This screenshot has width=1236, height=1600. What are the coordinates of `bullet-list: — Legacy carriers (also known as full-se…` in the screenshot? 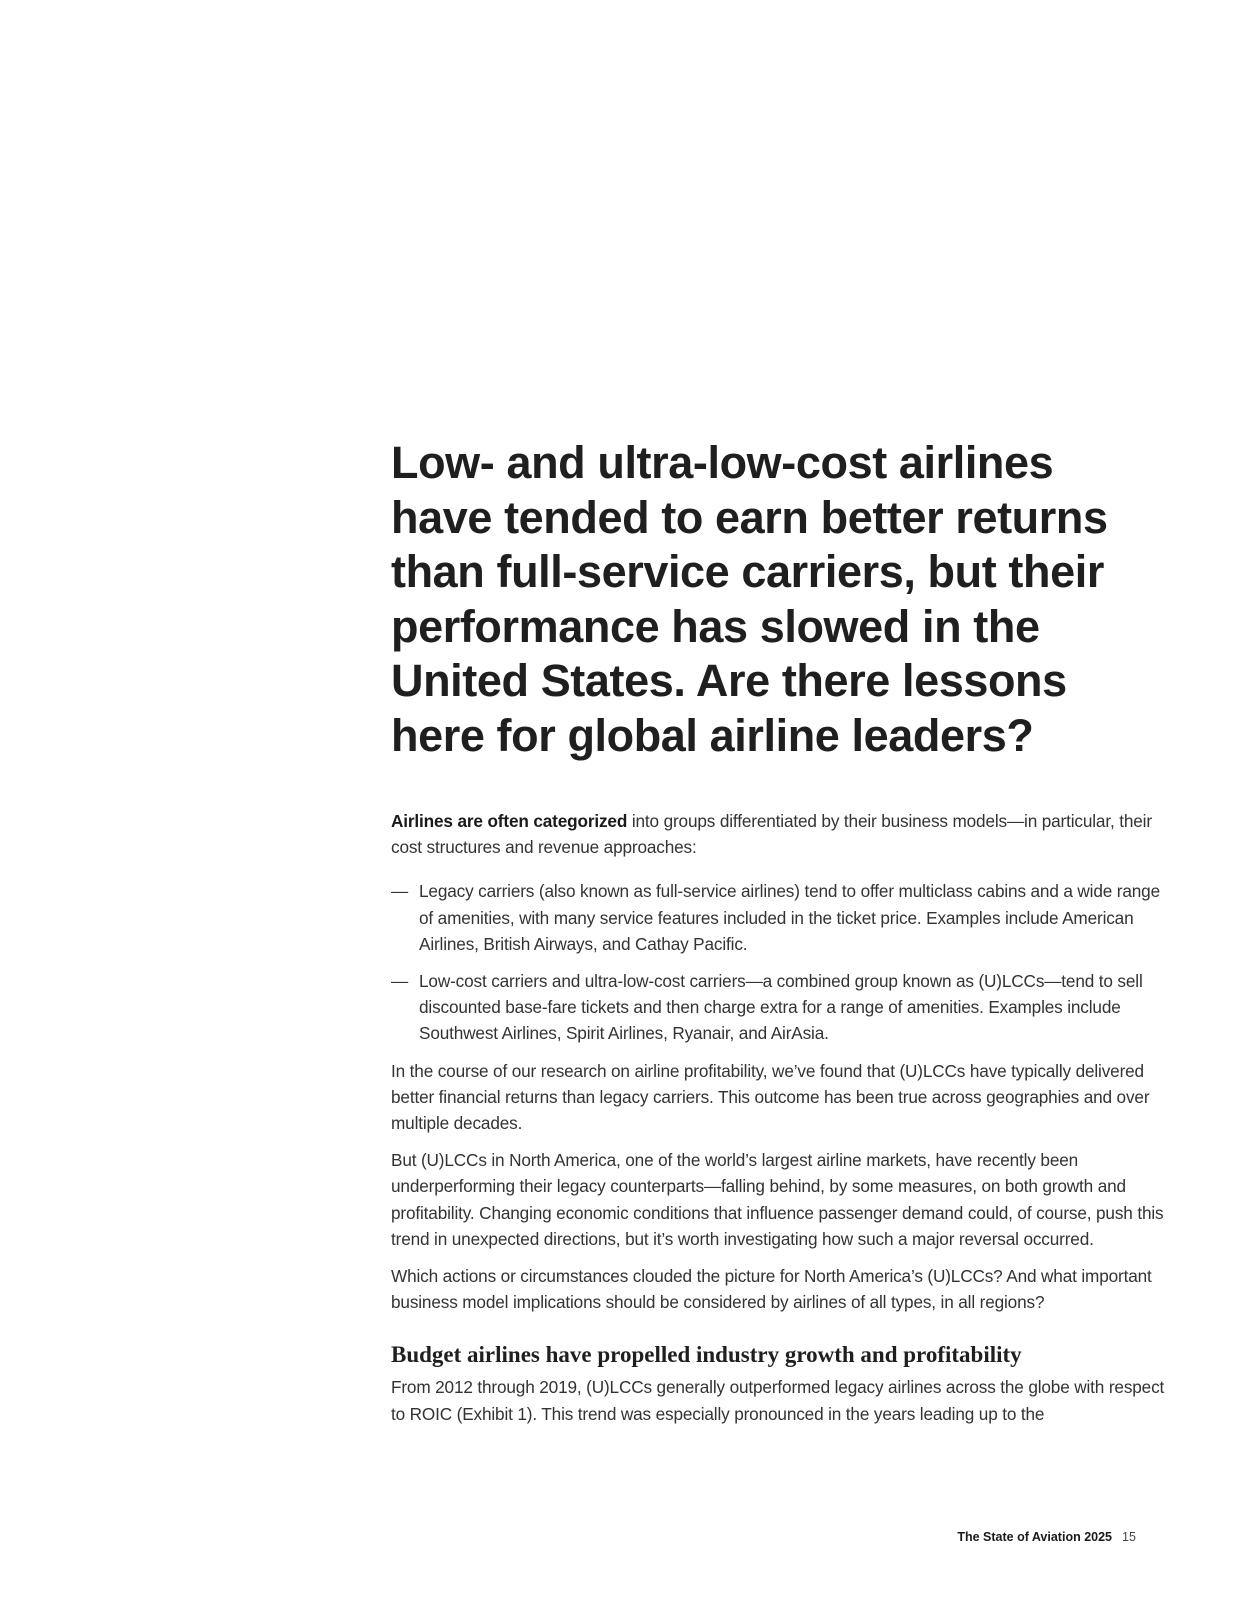 It's located at (781, 962).